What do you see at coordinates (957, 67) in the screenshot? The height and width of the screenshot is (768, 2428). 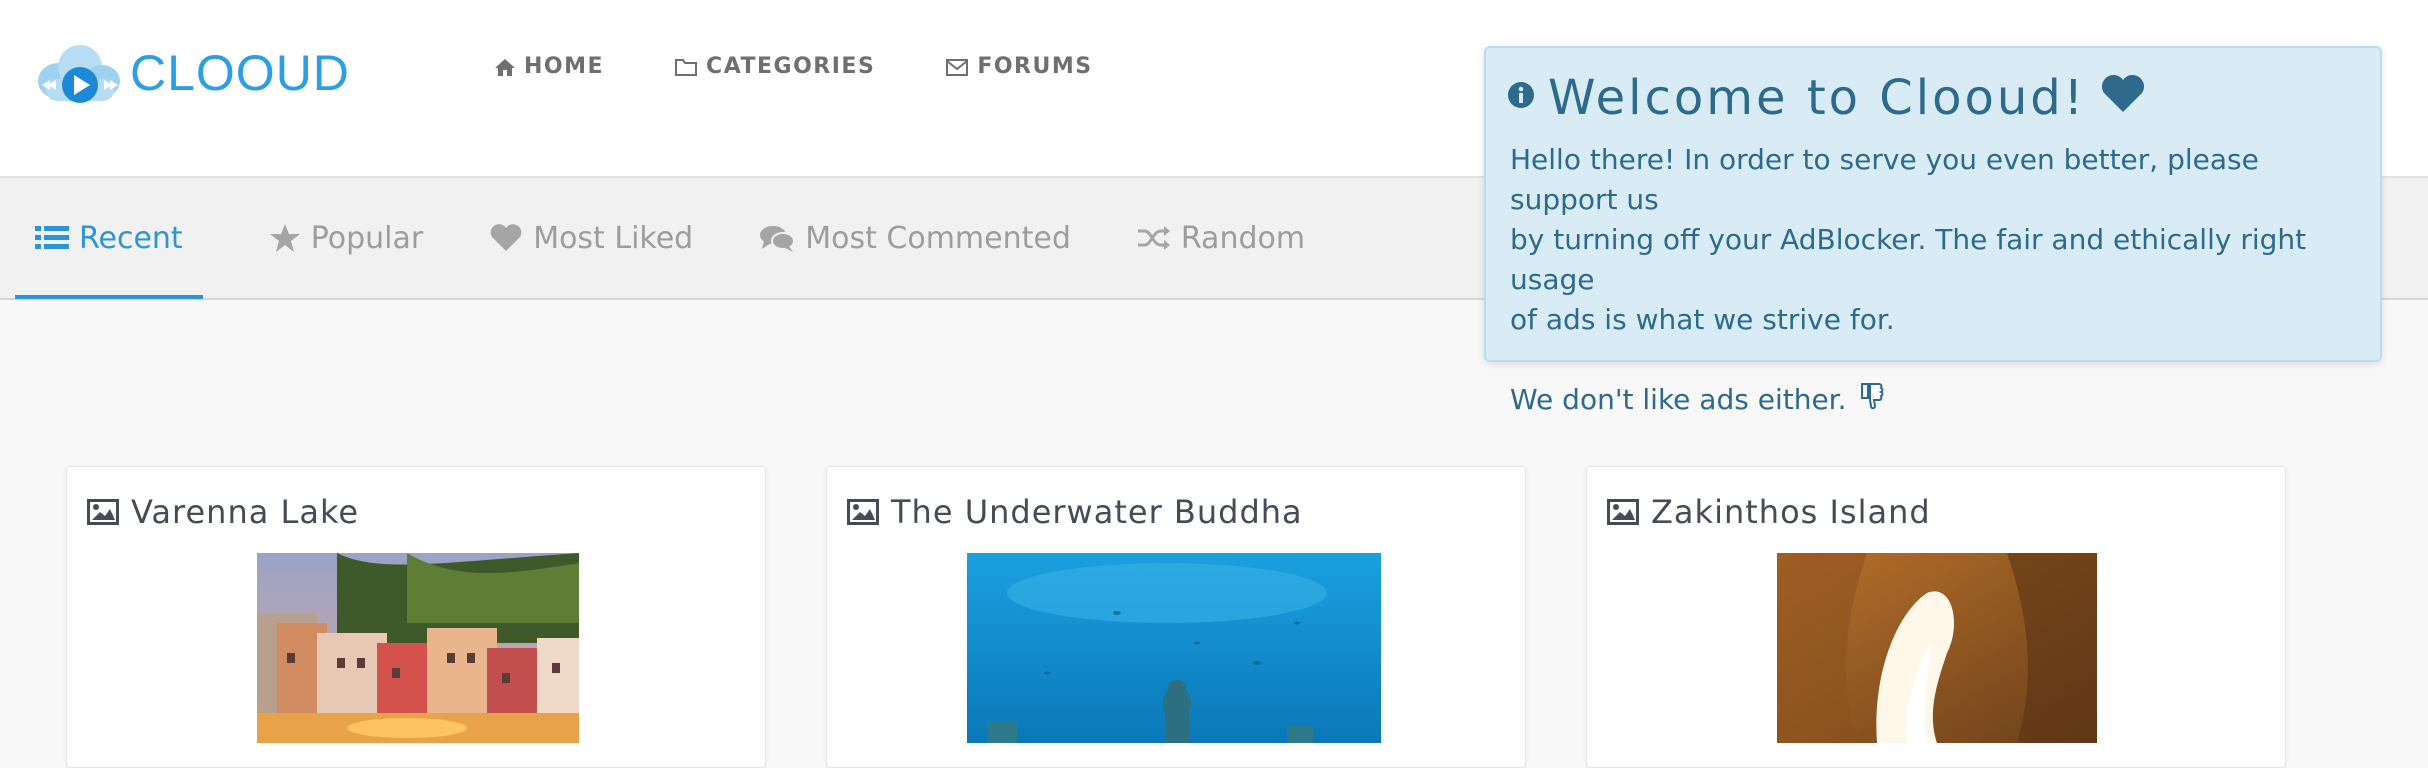 I see `envelope-icon` at bounding box center [957, 67].